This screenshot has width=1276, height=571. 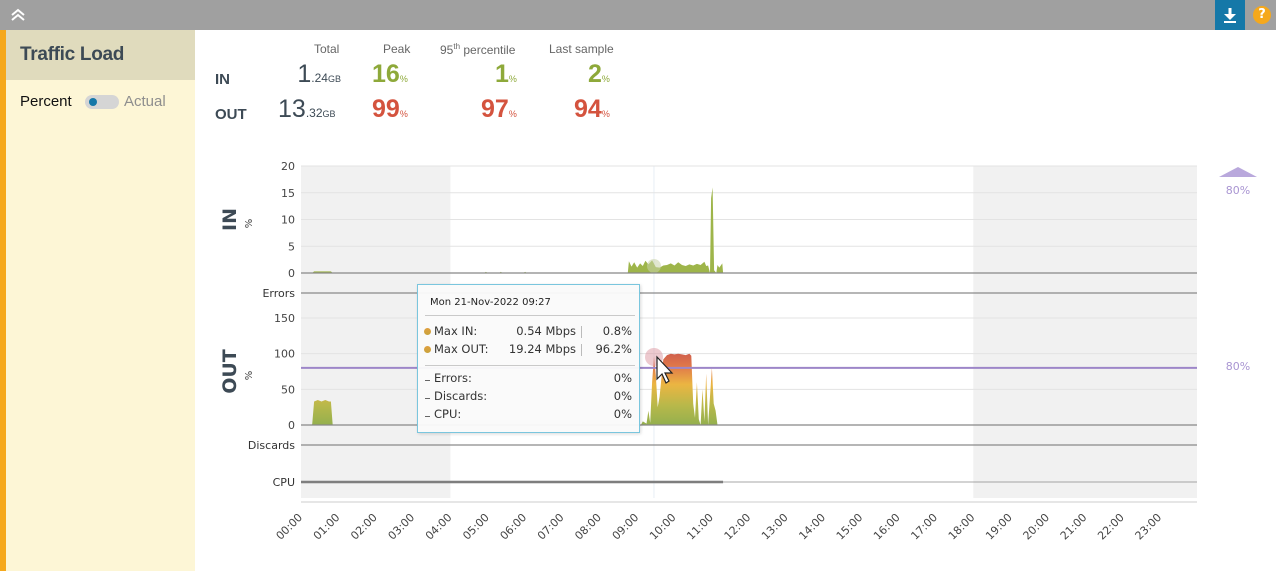 I want to click on tooltip-label: Max OUT:, so click(x=461, y=349).